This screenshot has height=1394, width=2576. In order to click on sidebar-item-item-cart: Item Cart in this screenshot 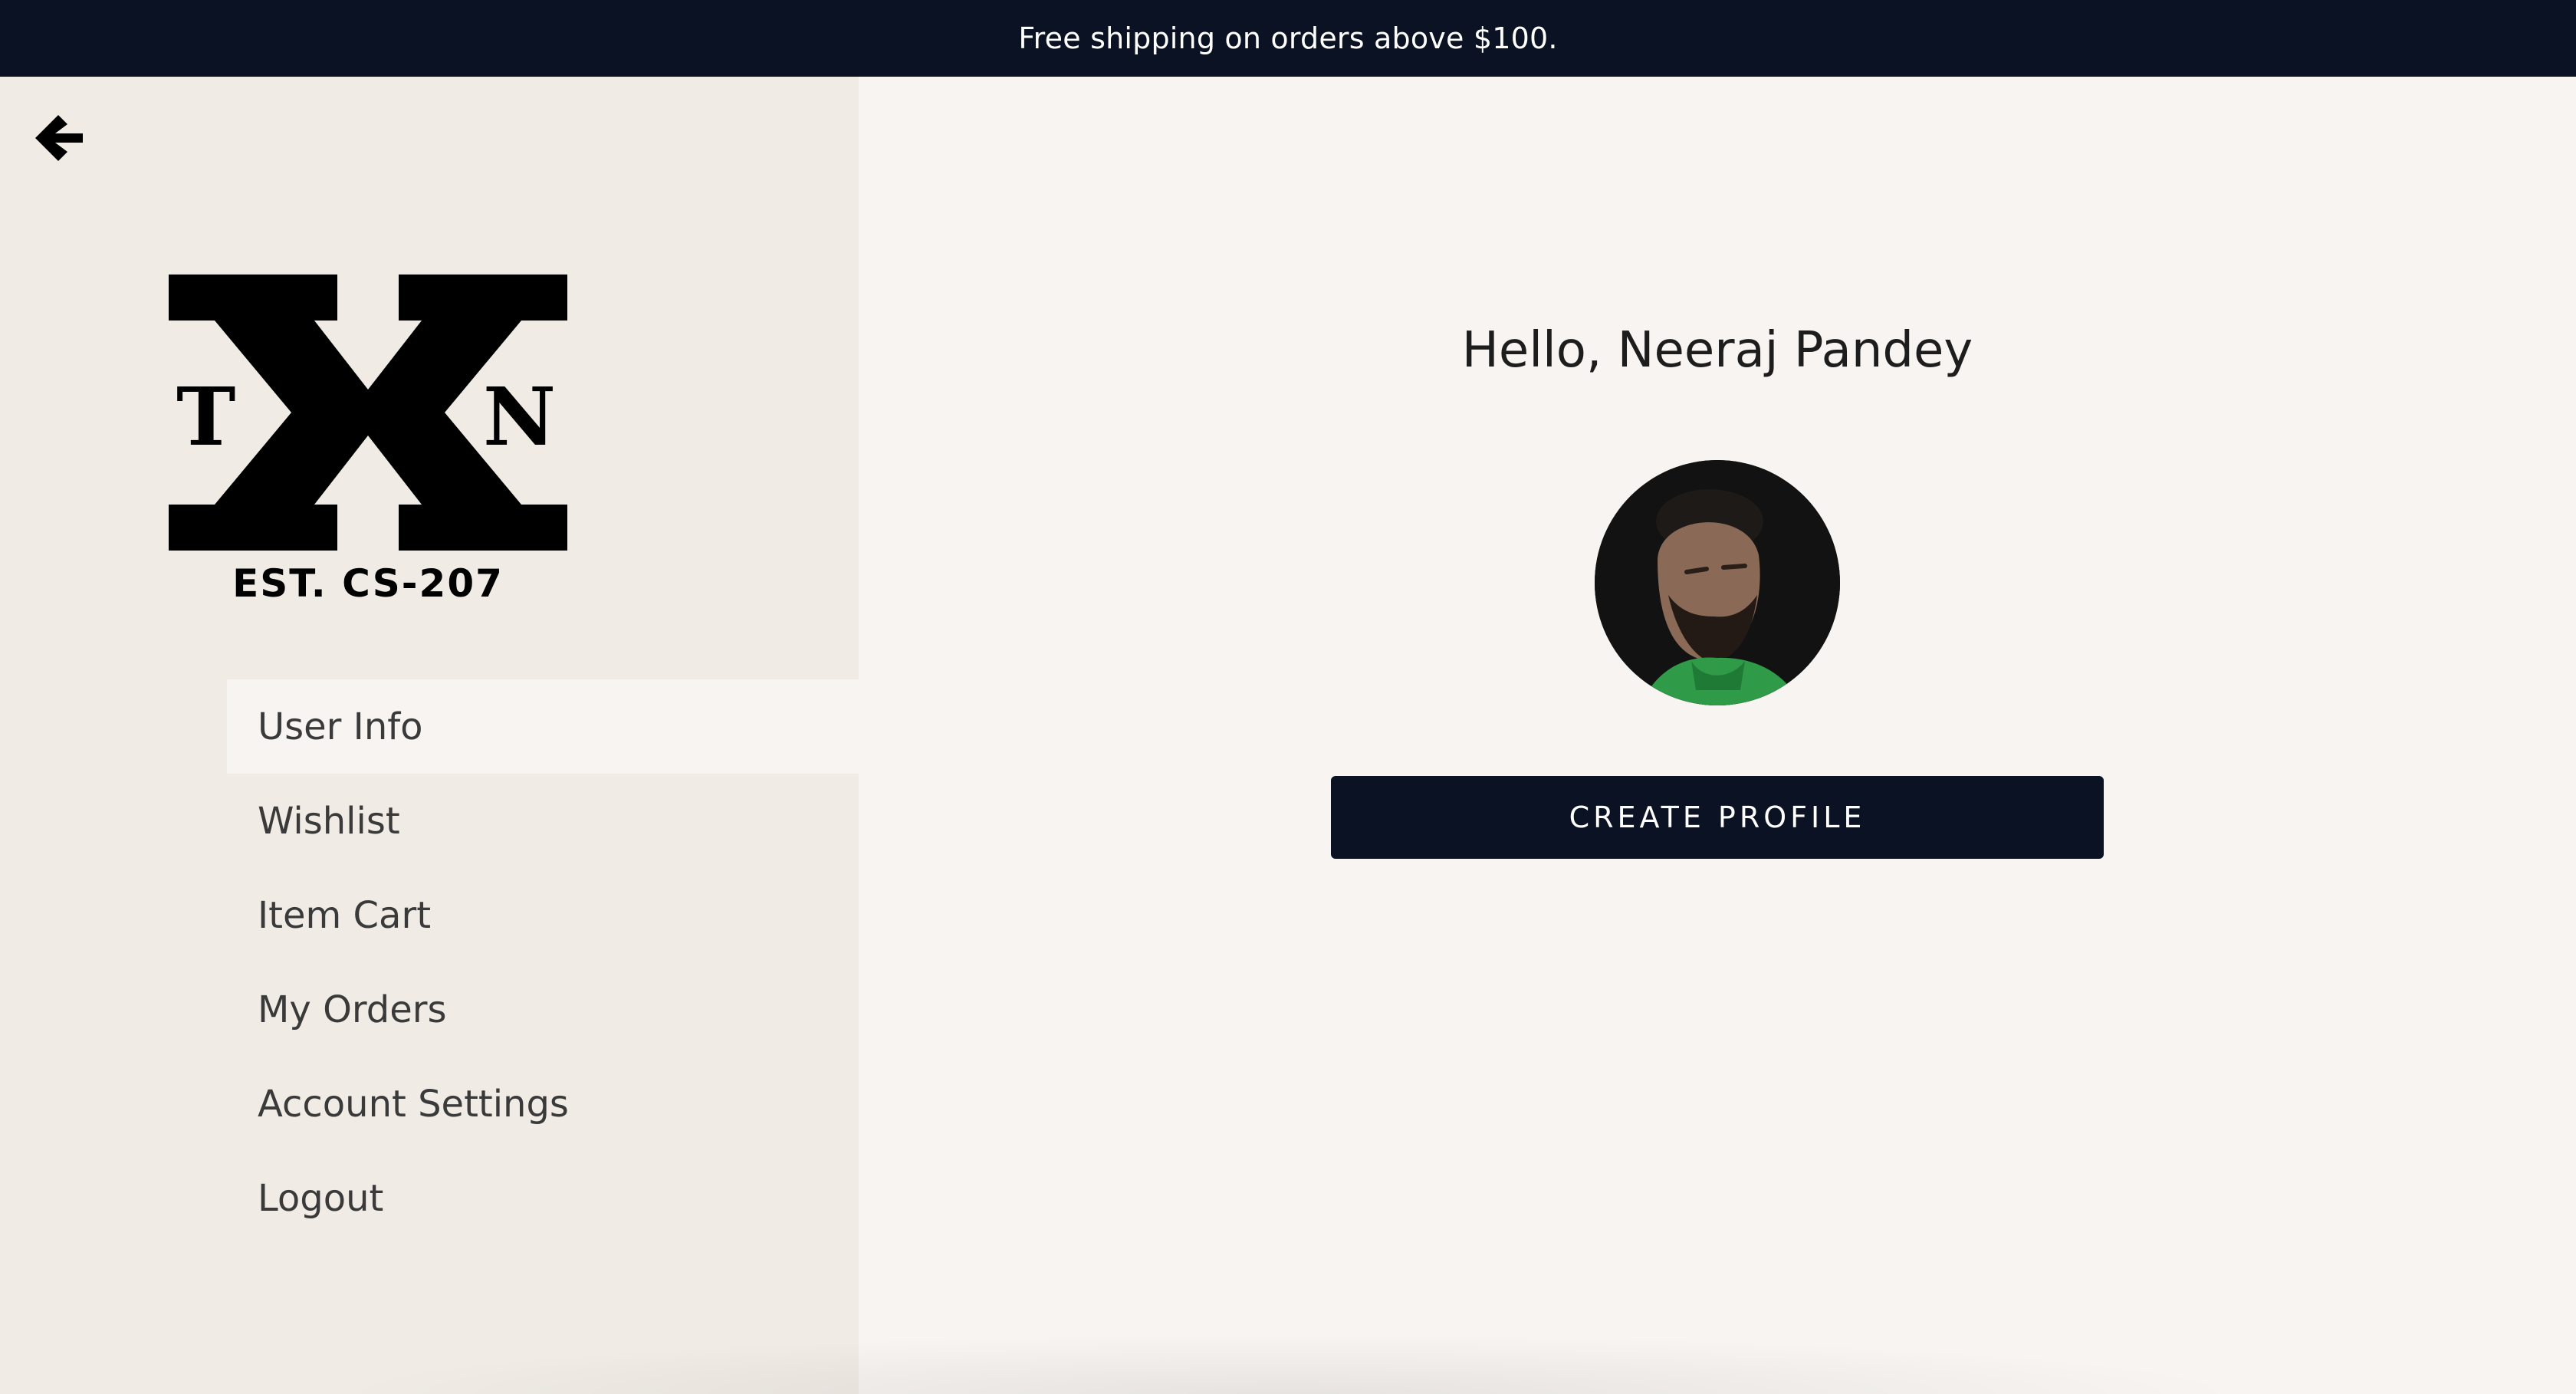, I will do `click(543, 915)`.